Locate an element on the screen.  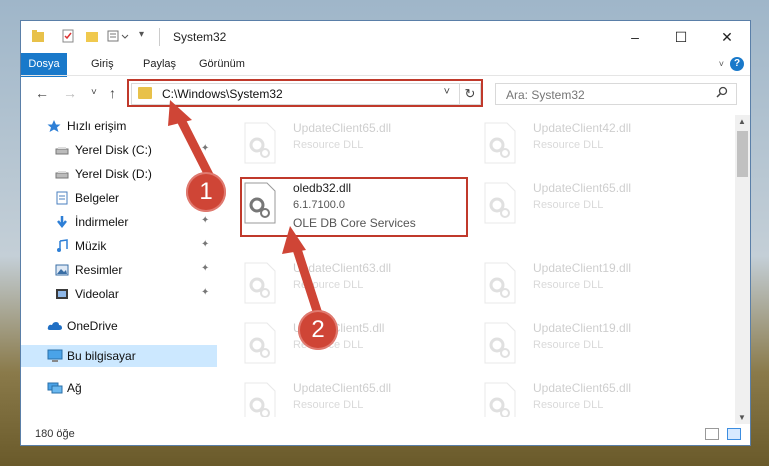
sidebar-item-label: Ağ is located at coordinates (74, 388).